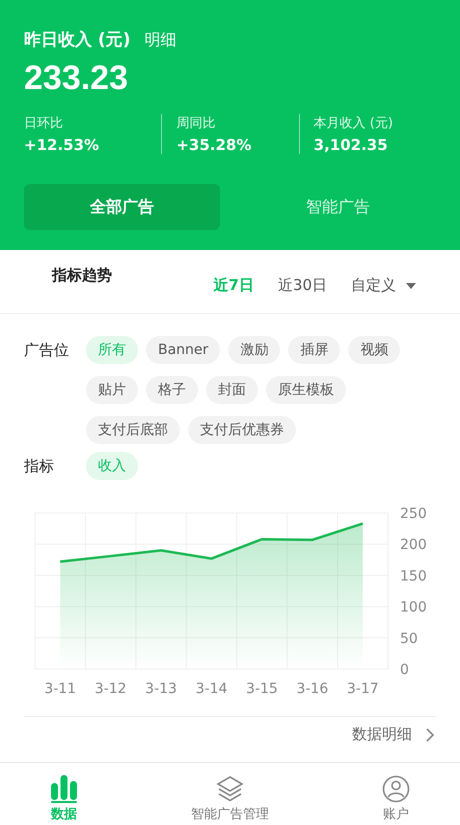  I want to click on stat-label: 日环比, so click(44, 123).